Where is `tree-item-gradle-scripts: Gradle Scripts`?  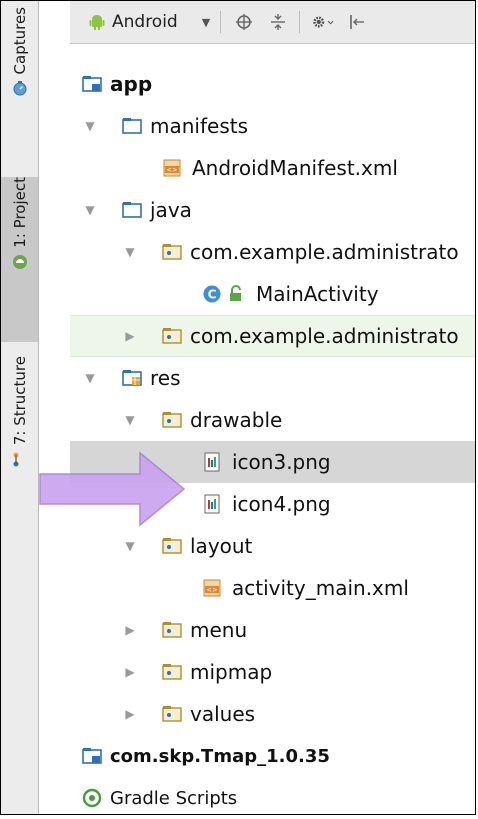 tree-item-gradle-scripts: Gradle Scripts is located at coordinates (272, 798).